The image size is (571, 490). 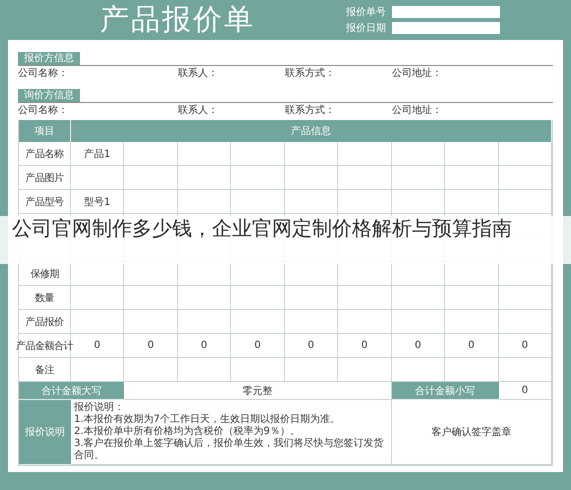 I want to click on total-value: 零元整, so click(x=258, y=391).